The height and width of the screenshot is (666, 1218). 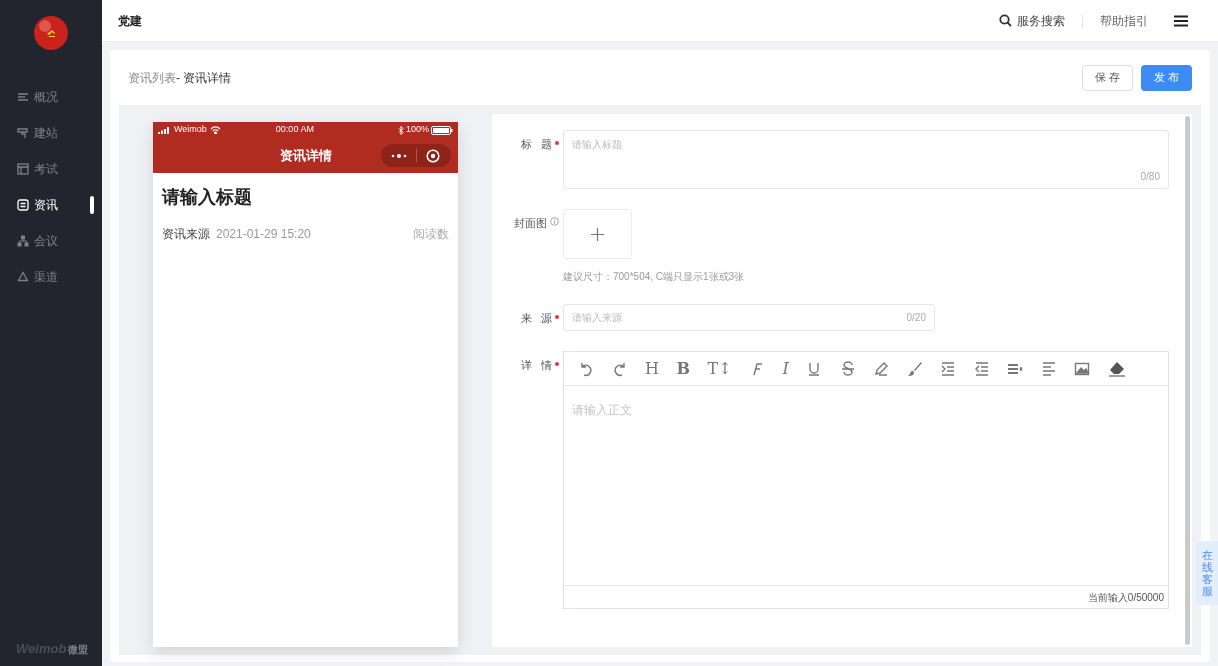 What do you see at coordinates (654, 277) in the screenshot?
I see `cover-hint: 建议尺寸：700*504, C端只显示1张或3张` at bounding box center [654, 277].